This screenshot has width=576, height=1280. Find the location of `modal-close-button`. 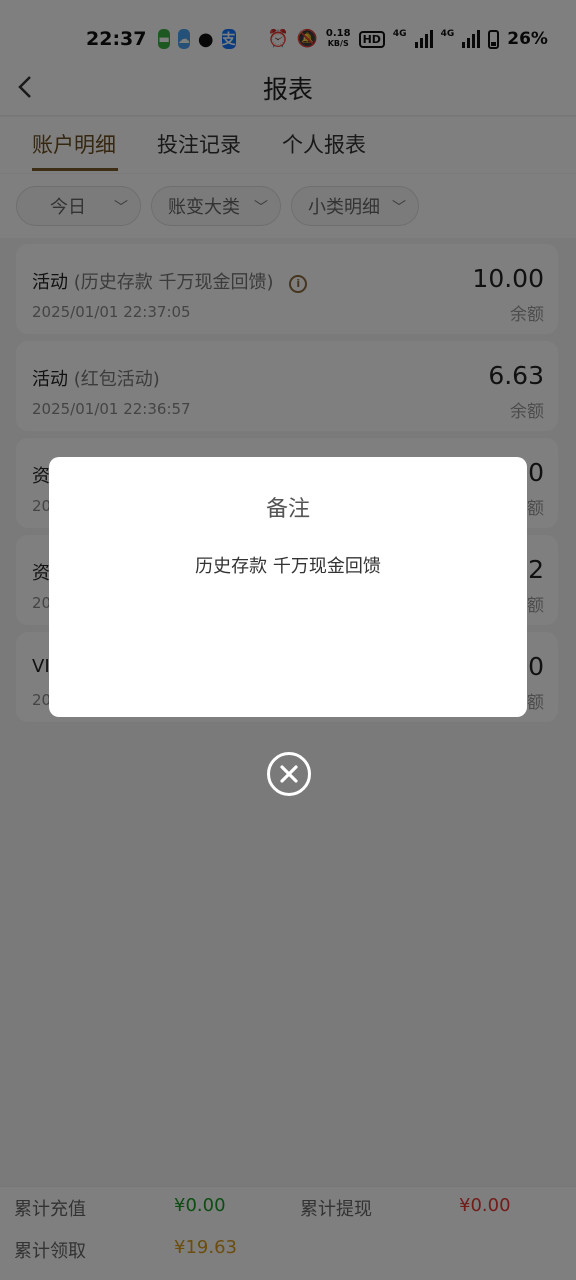

modal-close-button is located at coordinates (289, 774).